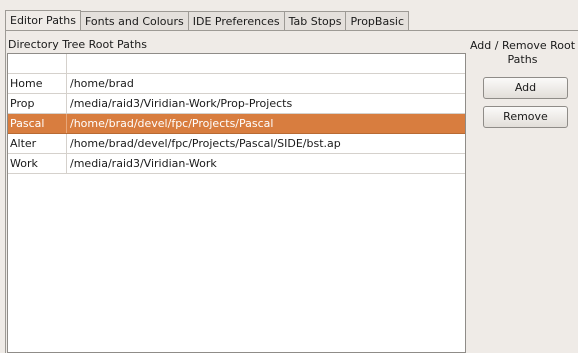 This screenshot has width=578, height=353. I want to click on row-name: Home, so click(26, 83).